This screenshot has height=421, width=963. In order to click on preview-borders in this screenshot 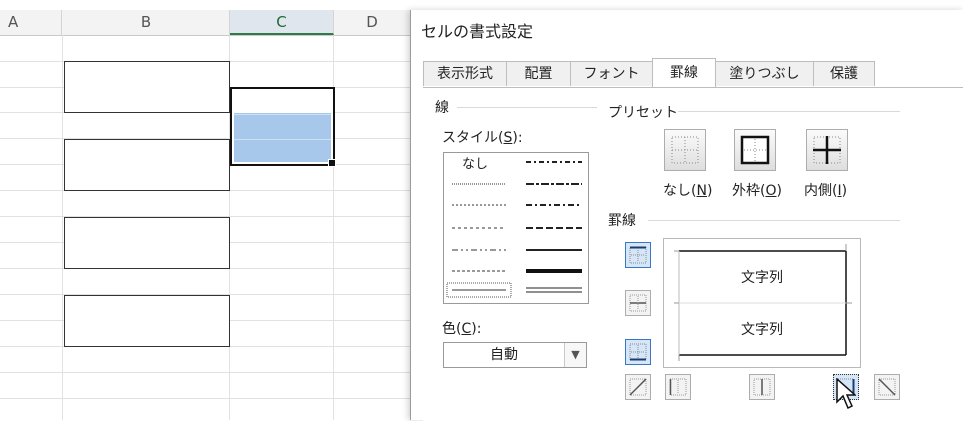, I will do `click(763, 302)`.